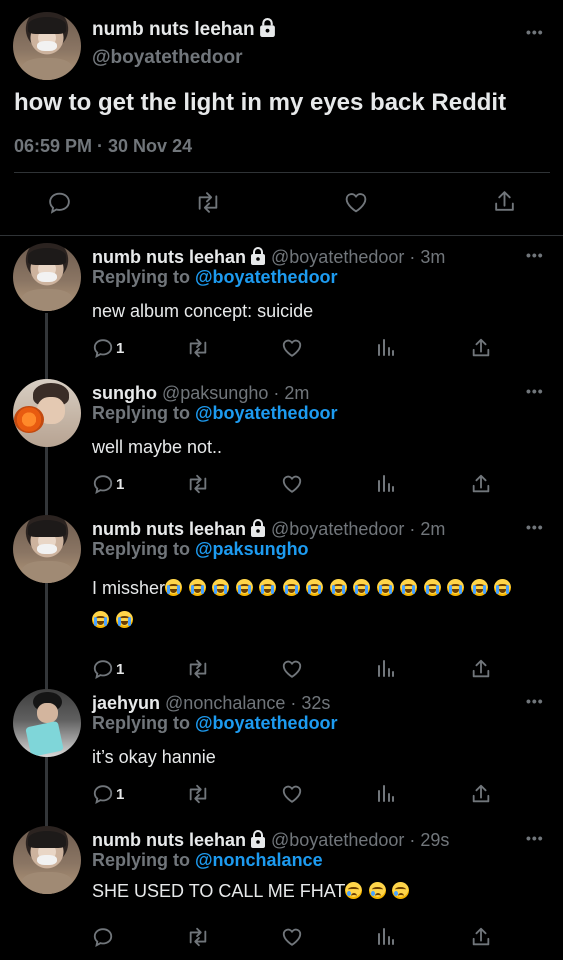 The height and width of the screenshot is (960, 563). What do you see at coordinates (167, 58) in the screenshot?
I see `author-handle: @boyatethedoor` at bounding box center [167, 58].